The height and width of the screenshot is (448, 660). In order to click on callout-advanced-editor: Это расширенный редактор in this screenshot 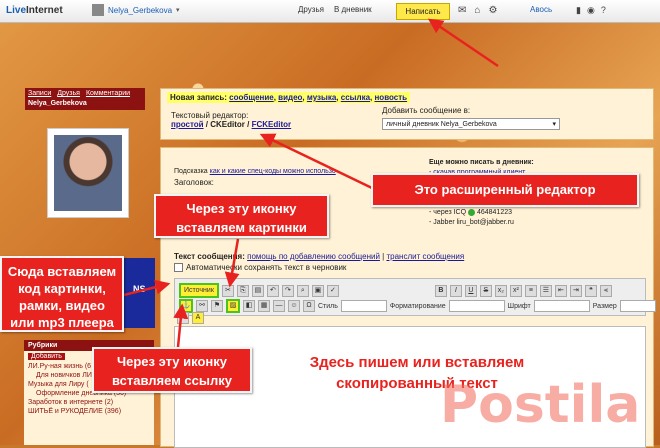, I will do `click(505, 190)`.